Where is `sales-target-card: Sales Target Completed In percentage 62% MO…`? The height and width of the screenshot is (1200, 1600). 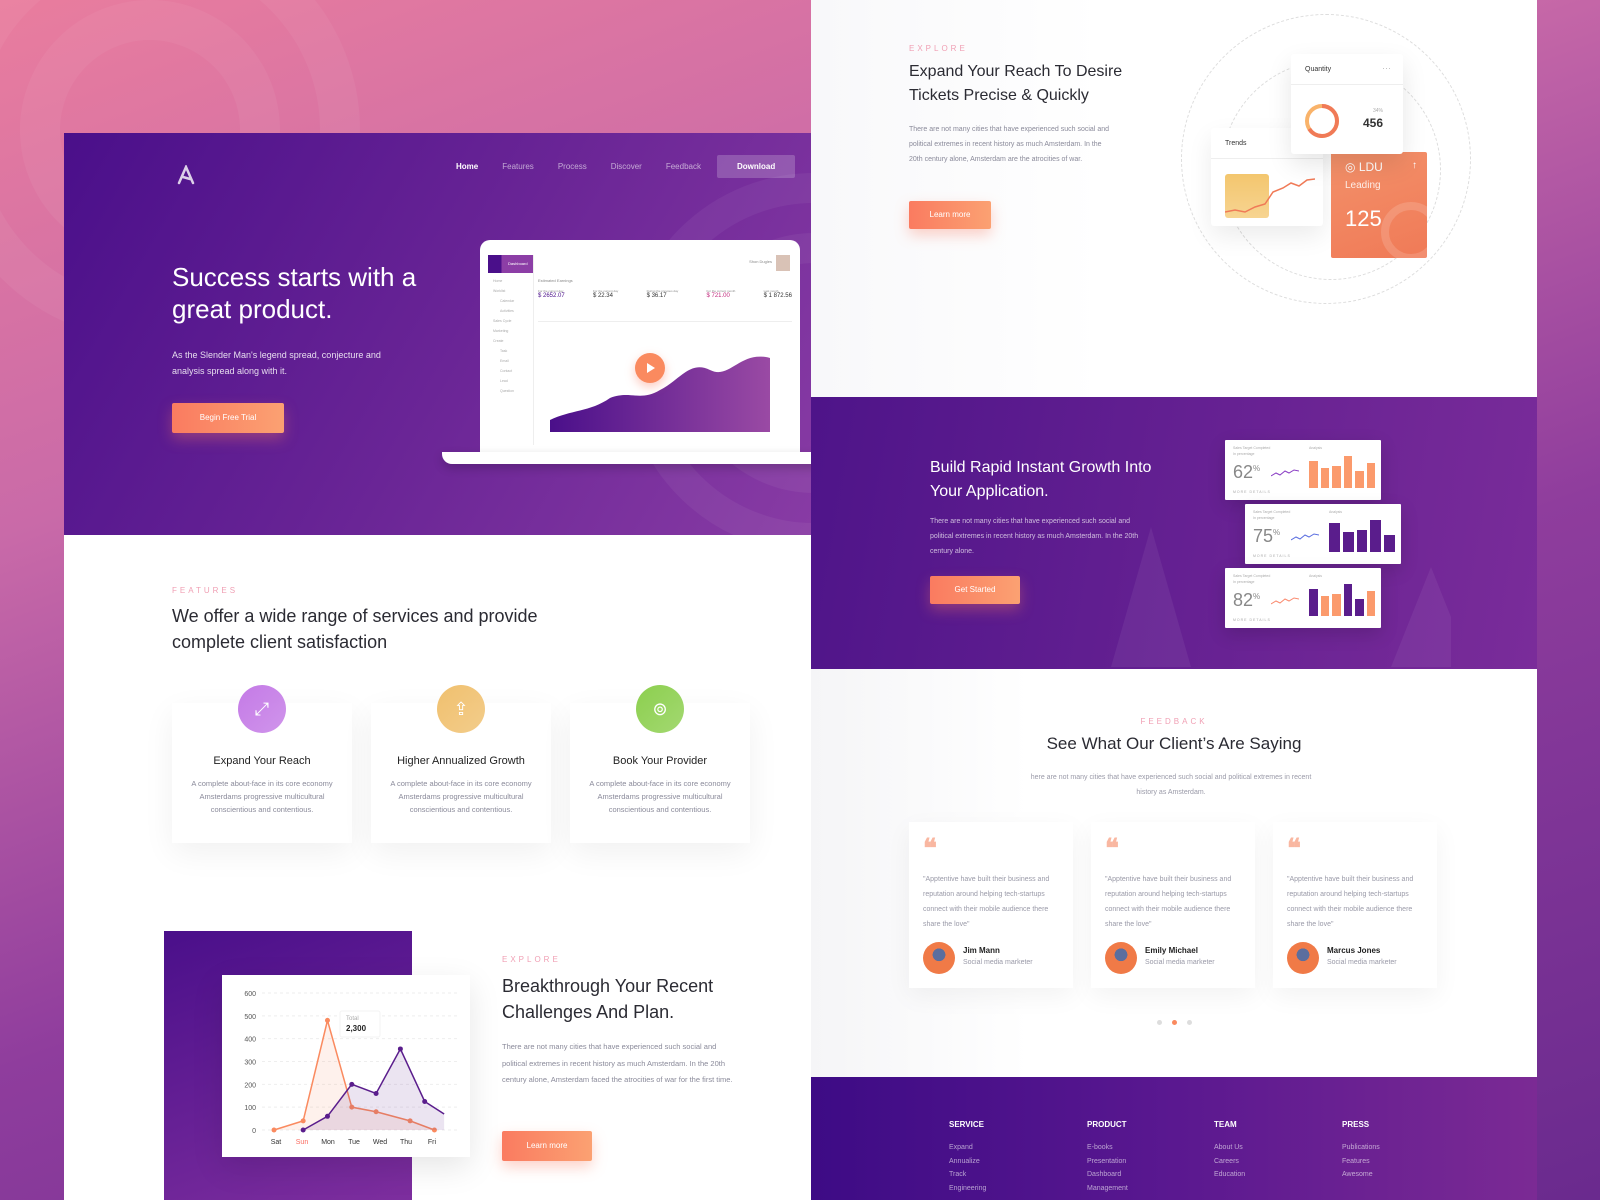 sales-target-card: Sales Target Completed In percentage 62% MO… is located at coordinates (1303, 470).